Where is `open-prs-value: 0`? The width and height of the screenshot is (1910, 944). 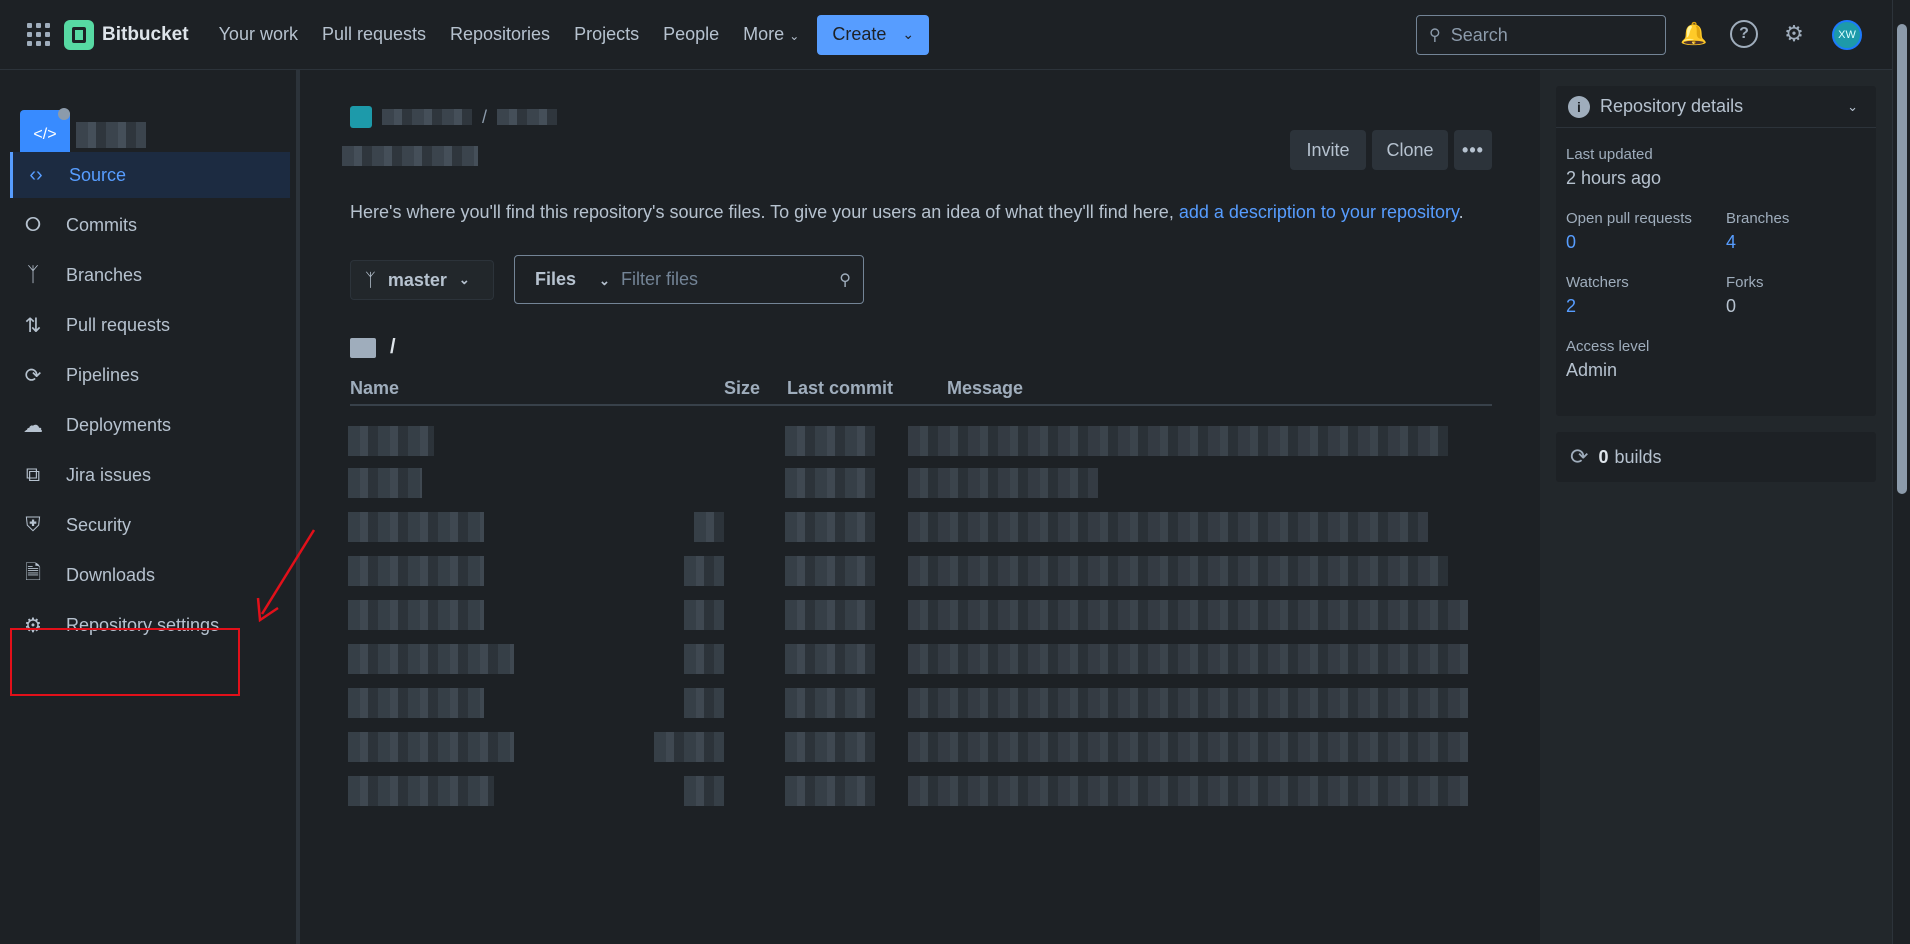
open-prs-value: 0 is located at coordinates (1571, 242).